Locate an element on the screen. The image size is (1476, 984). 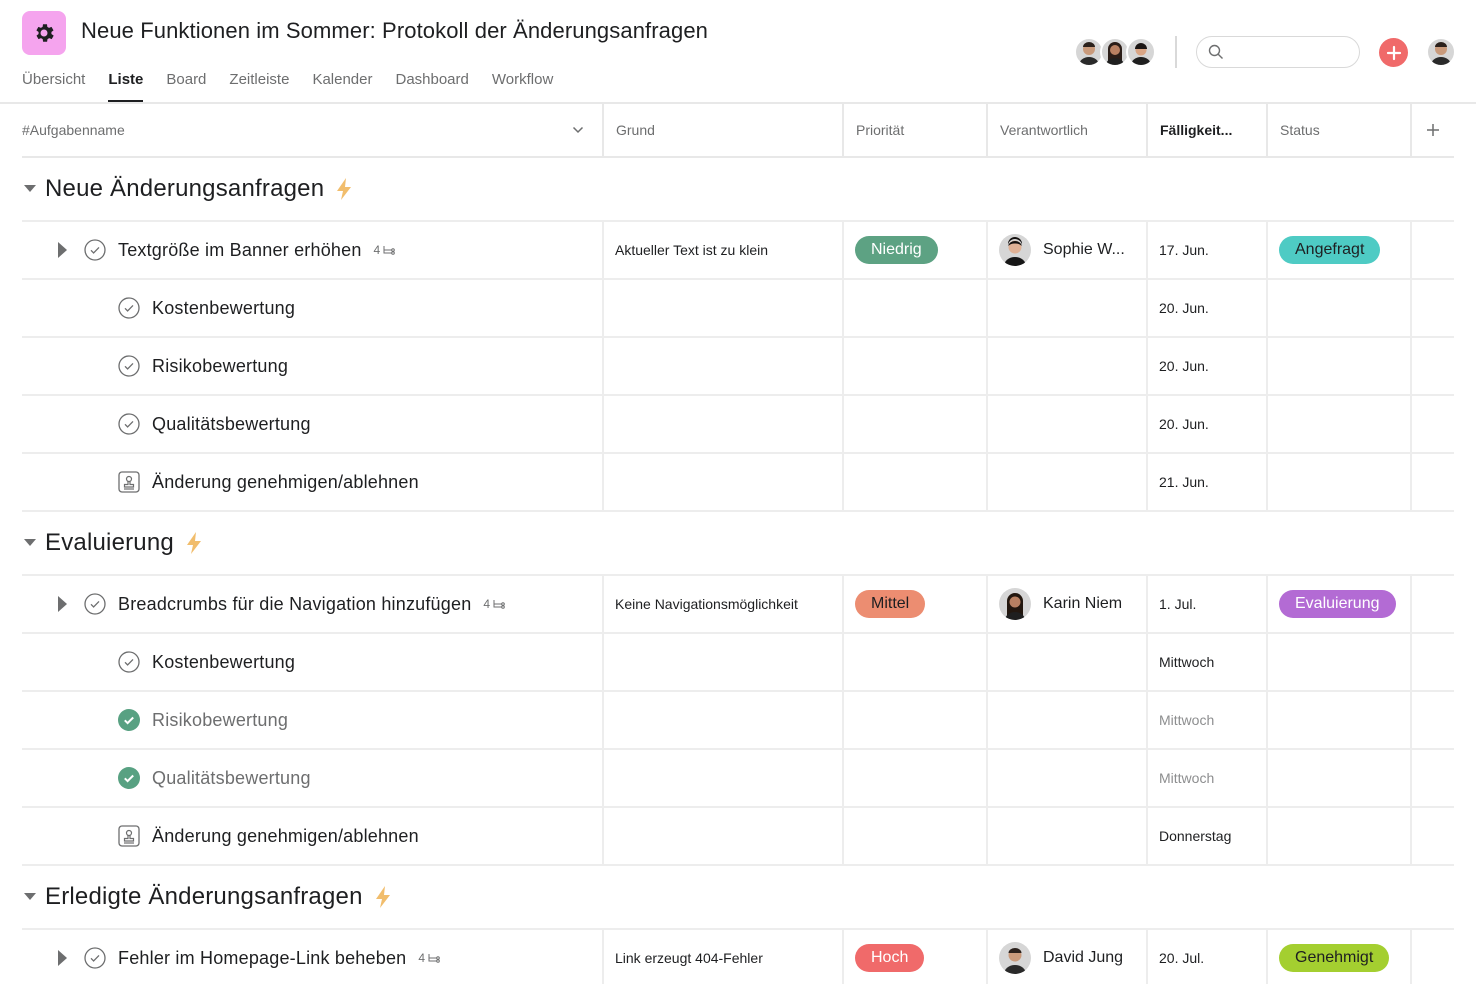
due-date-cell: 1. Jul. is located at coordinates (1208, 604).